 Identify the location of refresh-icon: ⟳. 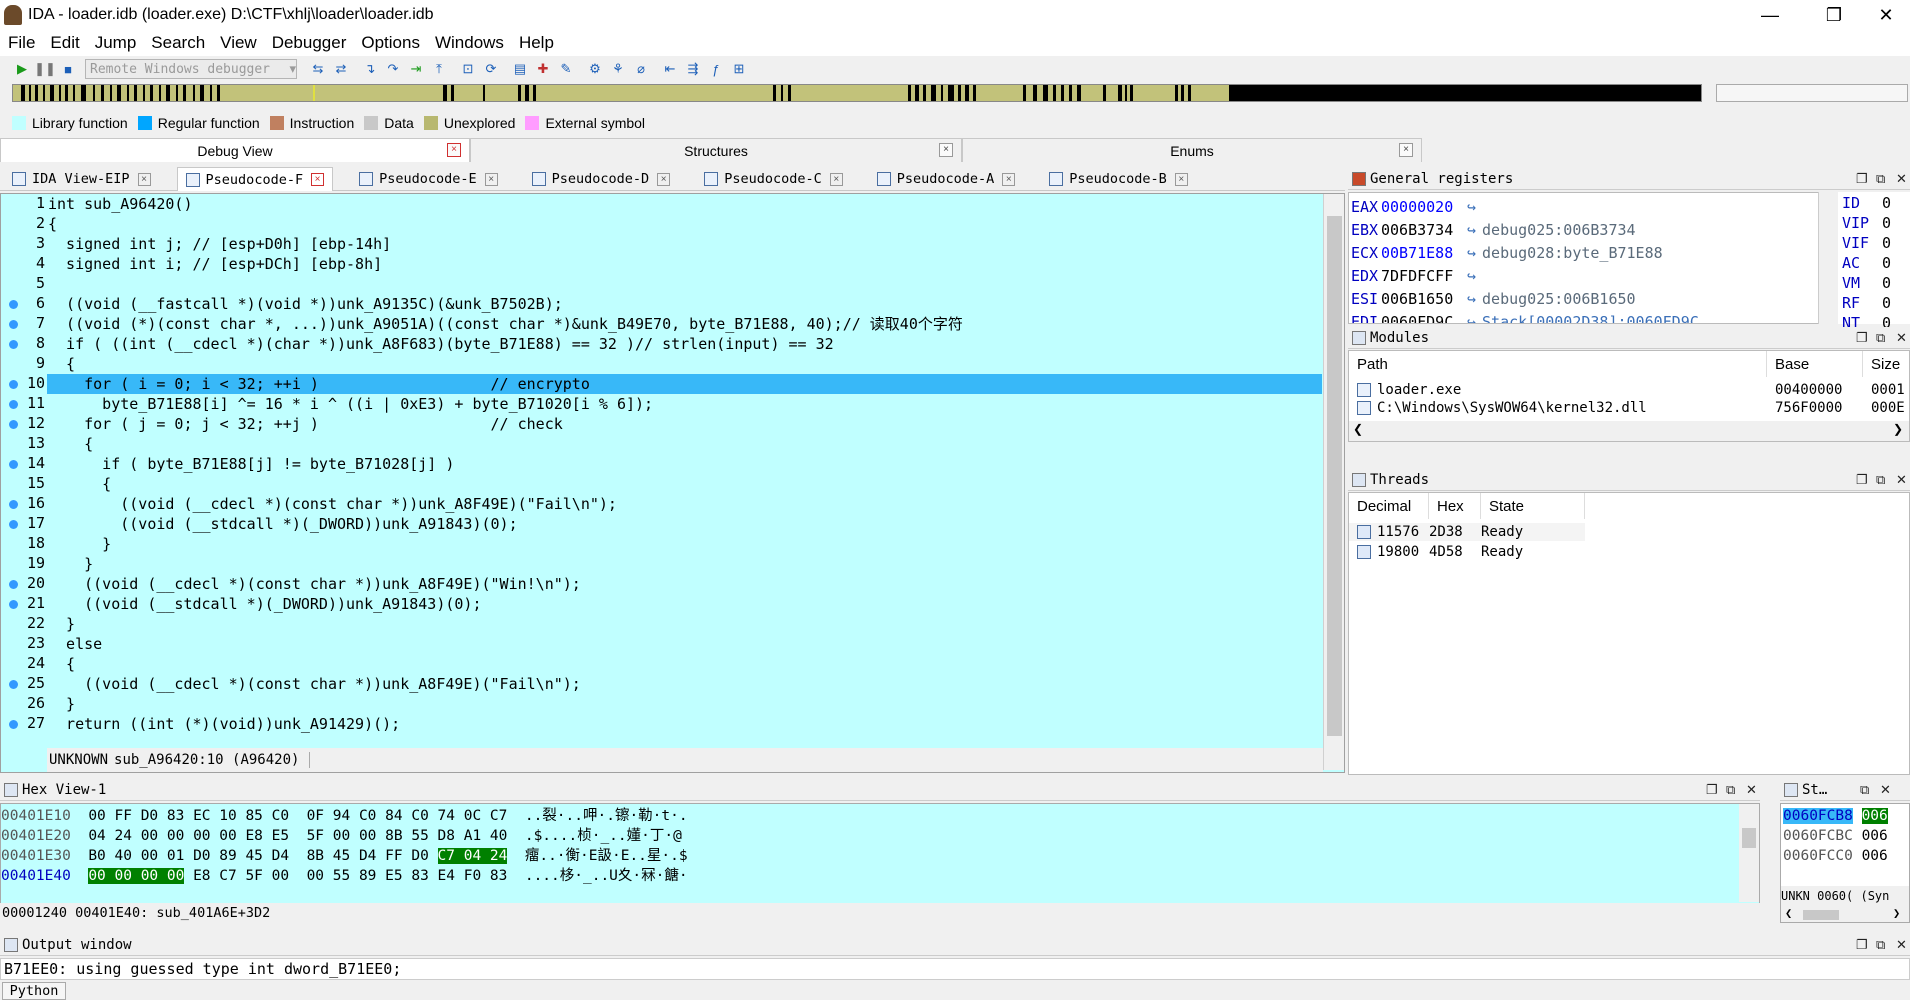
(491, 69).